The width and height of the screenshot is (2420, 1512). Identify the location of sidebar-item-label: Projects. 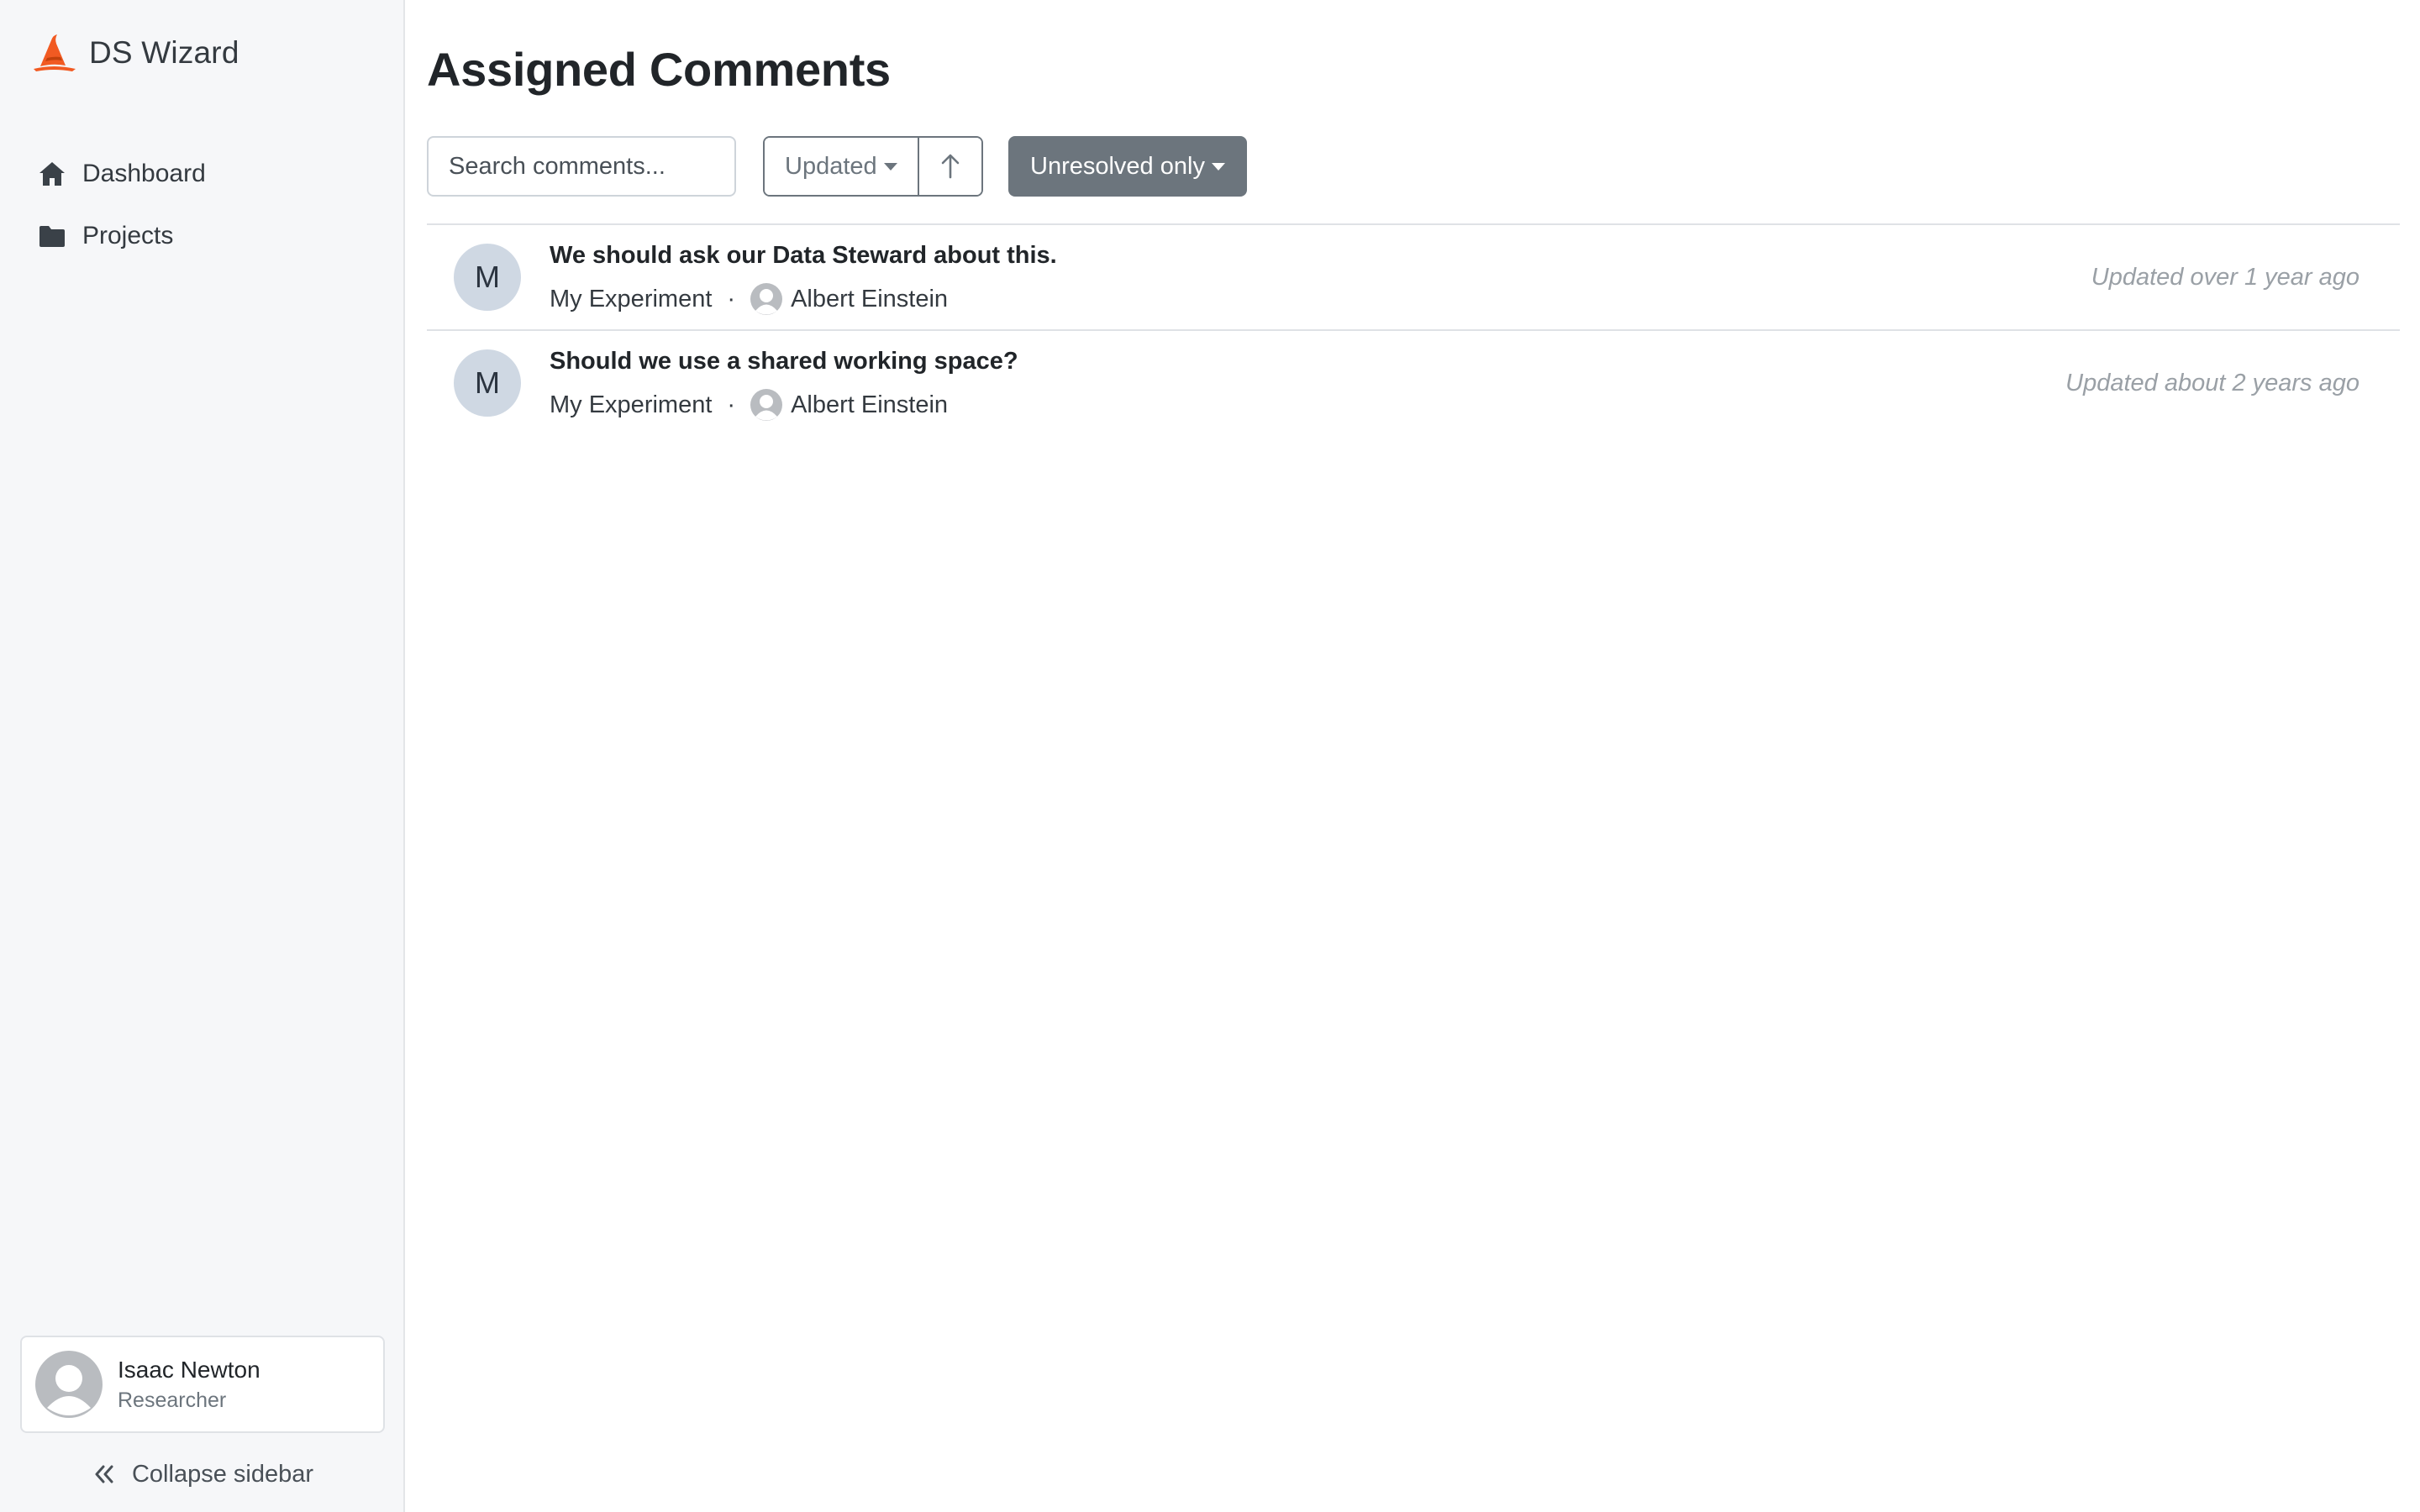
(128, 235).